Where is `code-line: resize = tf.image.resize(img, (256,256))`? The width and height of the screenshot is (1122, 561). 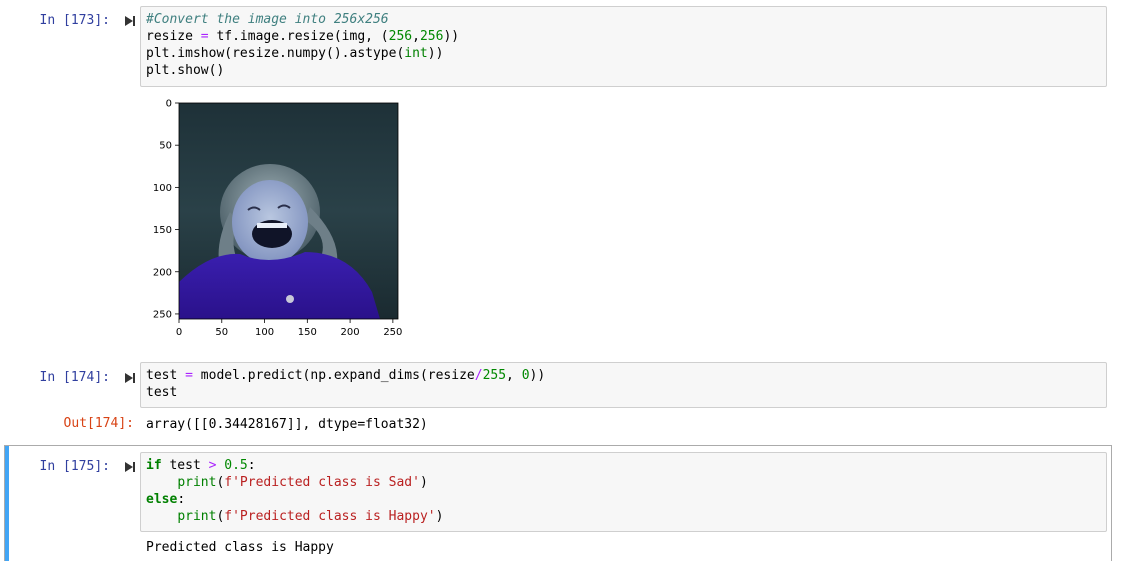
code-line: resize = tf.image.resize(img, (256,256)) is located at coordinates (623, 36).